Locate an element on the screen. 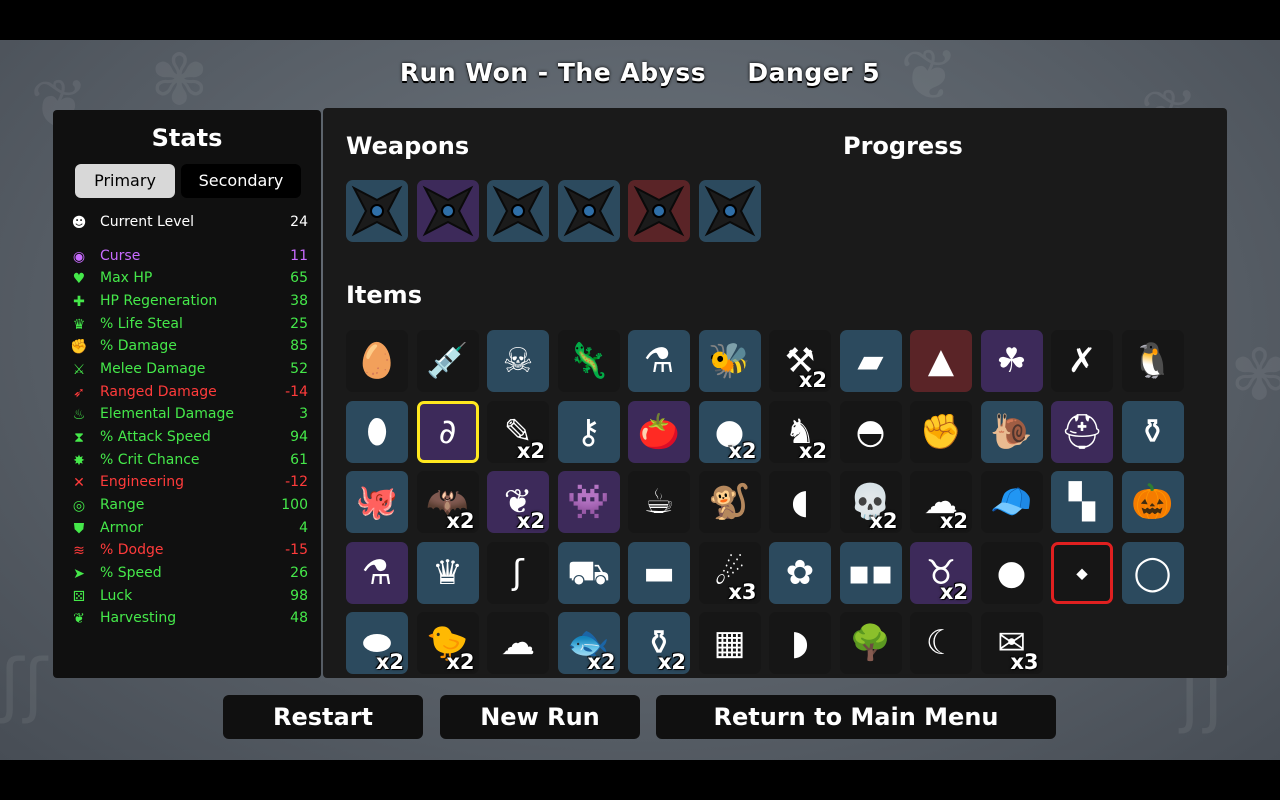 The width and height of the screenshot is (1280, 800). item-slot: 🦎 is located at coordinates (588, 361).